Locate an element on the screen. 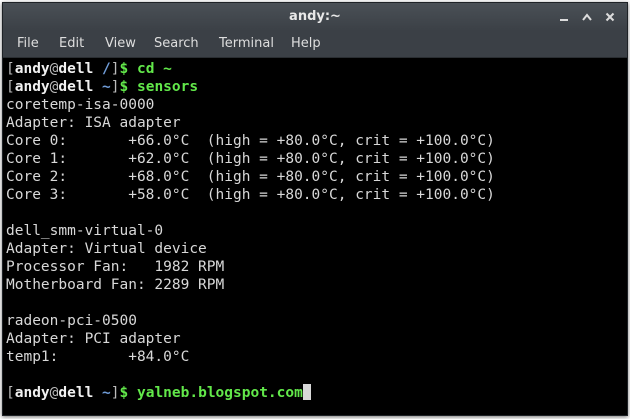 The height and width of the screenshot is (419, 630). output-line: Motherboard Fan: 2289 RPM is located at coordinates (115, 285).